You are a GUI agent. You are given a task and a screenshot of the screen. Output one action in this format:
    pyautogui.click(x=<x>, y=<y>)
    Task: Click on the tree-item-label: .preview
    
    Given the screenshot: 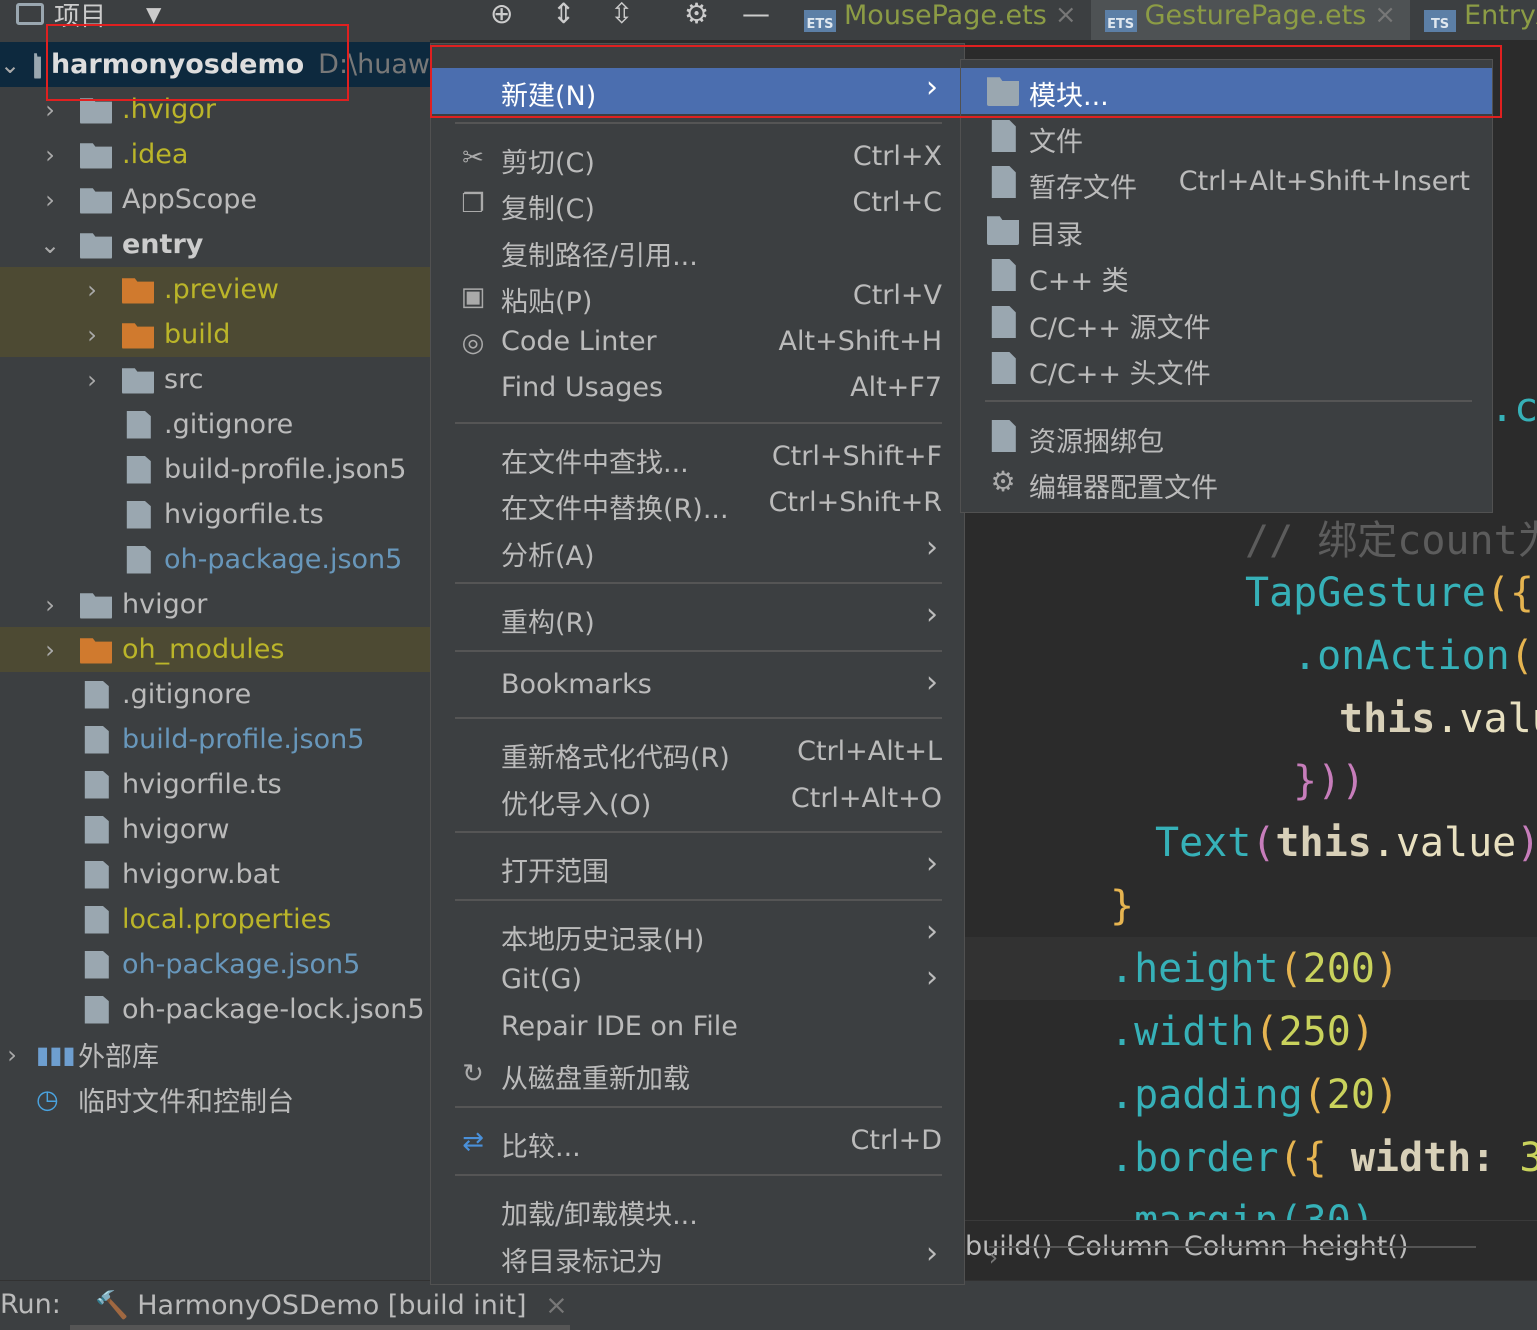 What is the action you would take?
    pyautogui.click(x=222, y=289)
    